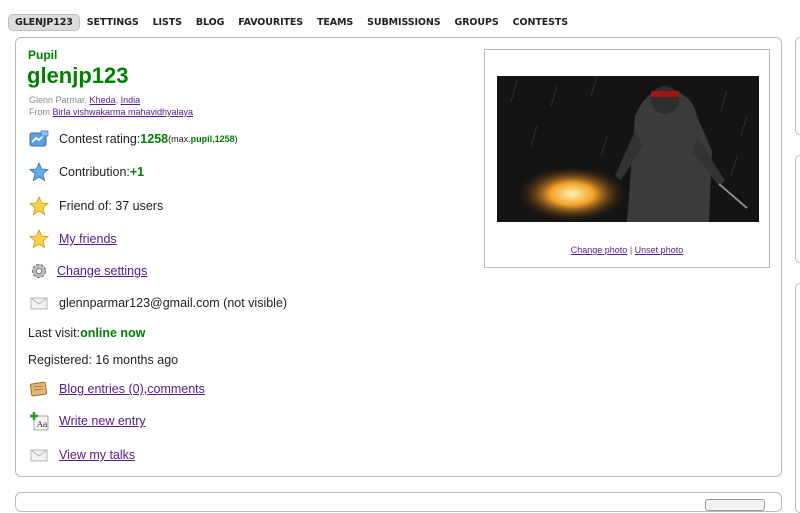 The width and height of the screenshot is (800, 513). Describe the element at coordinates (137, 172) in the screenshot. I see `contribution-value: +1` at that location.